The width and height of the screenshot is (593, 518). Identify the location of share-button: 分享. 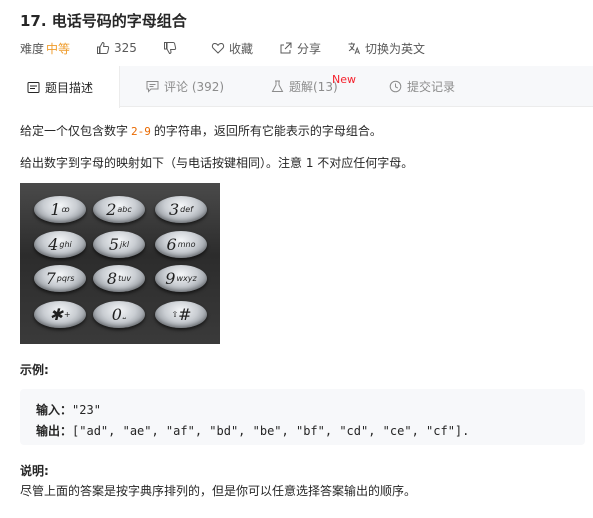
(300, 48).